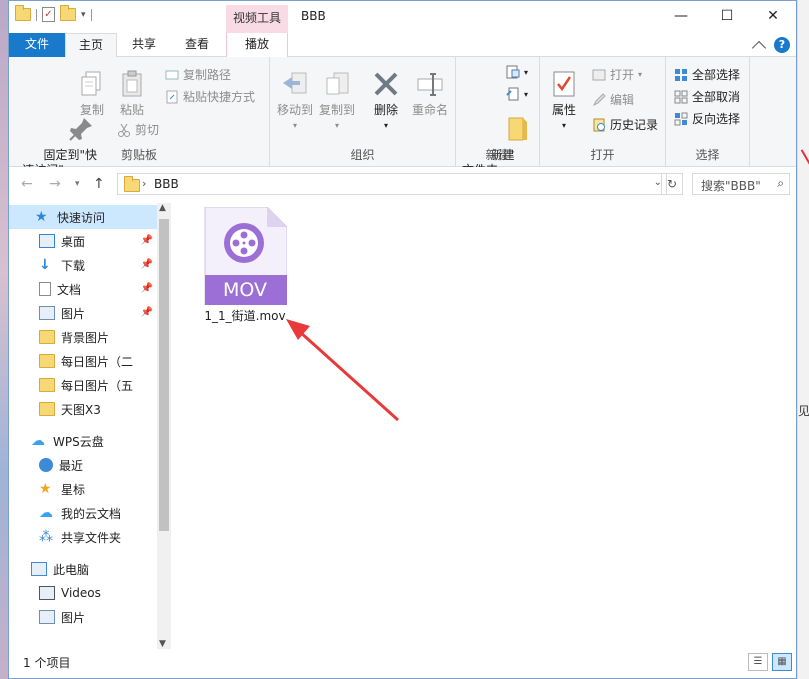  What do you see at coordinates (78, 441) in the screenshot?
I see `sidebar-item-label: WPS云盘` at bounding box center [78, 441].